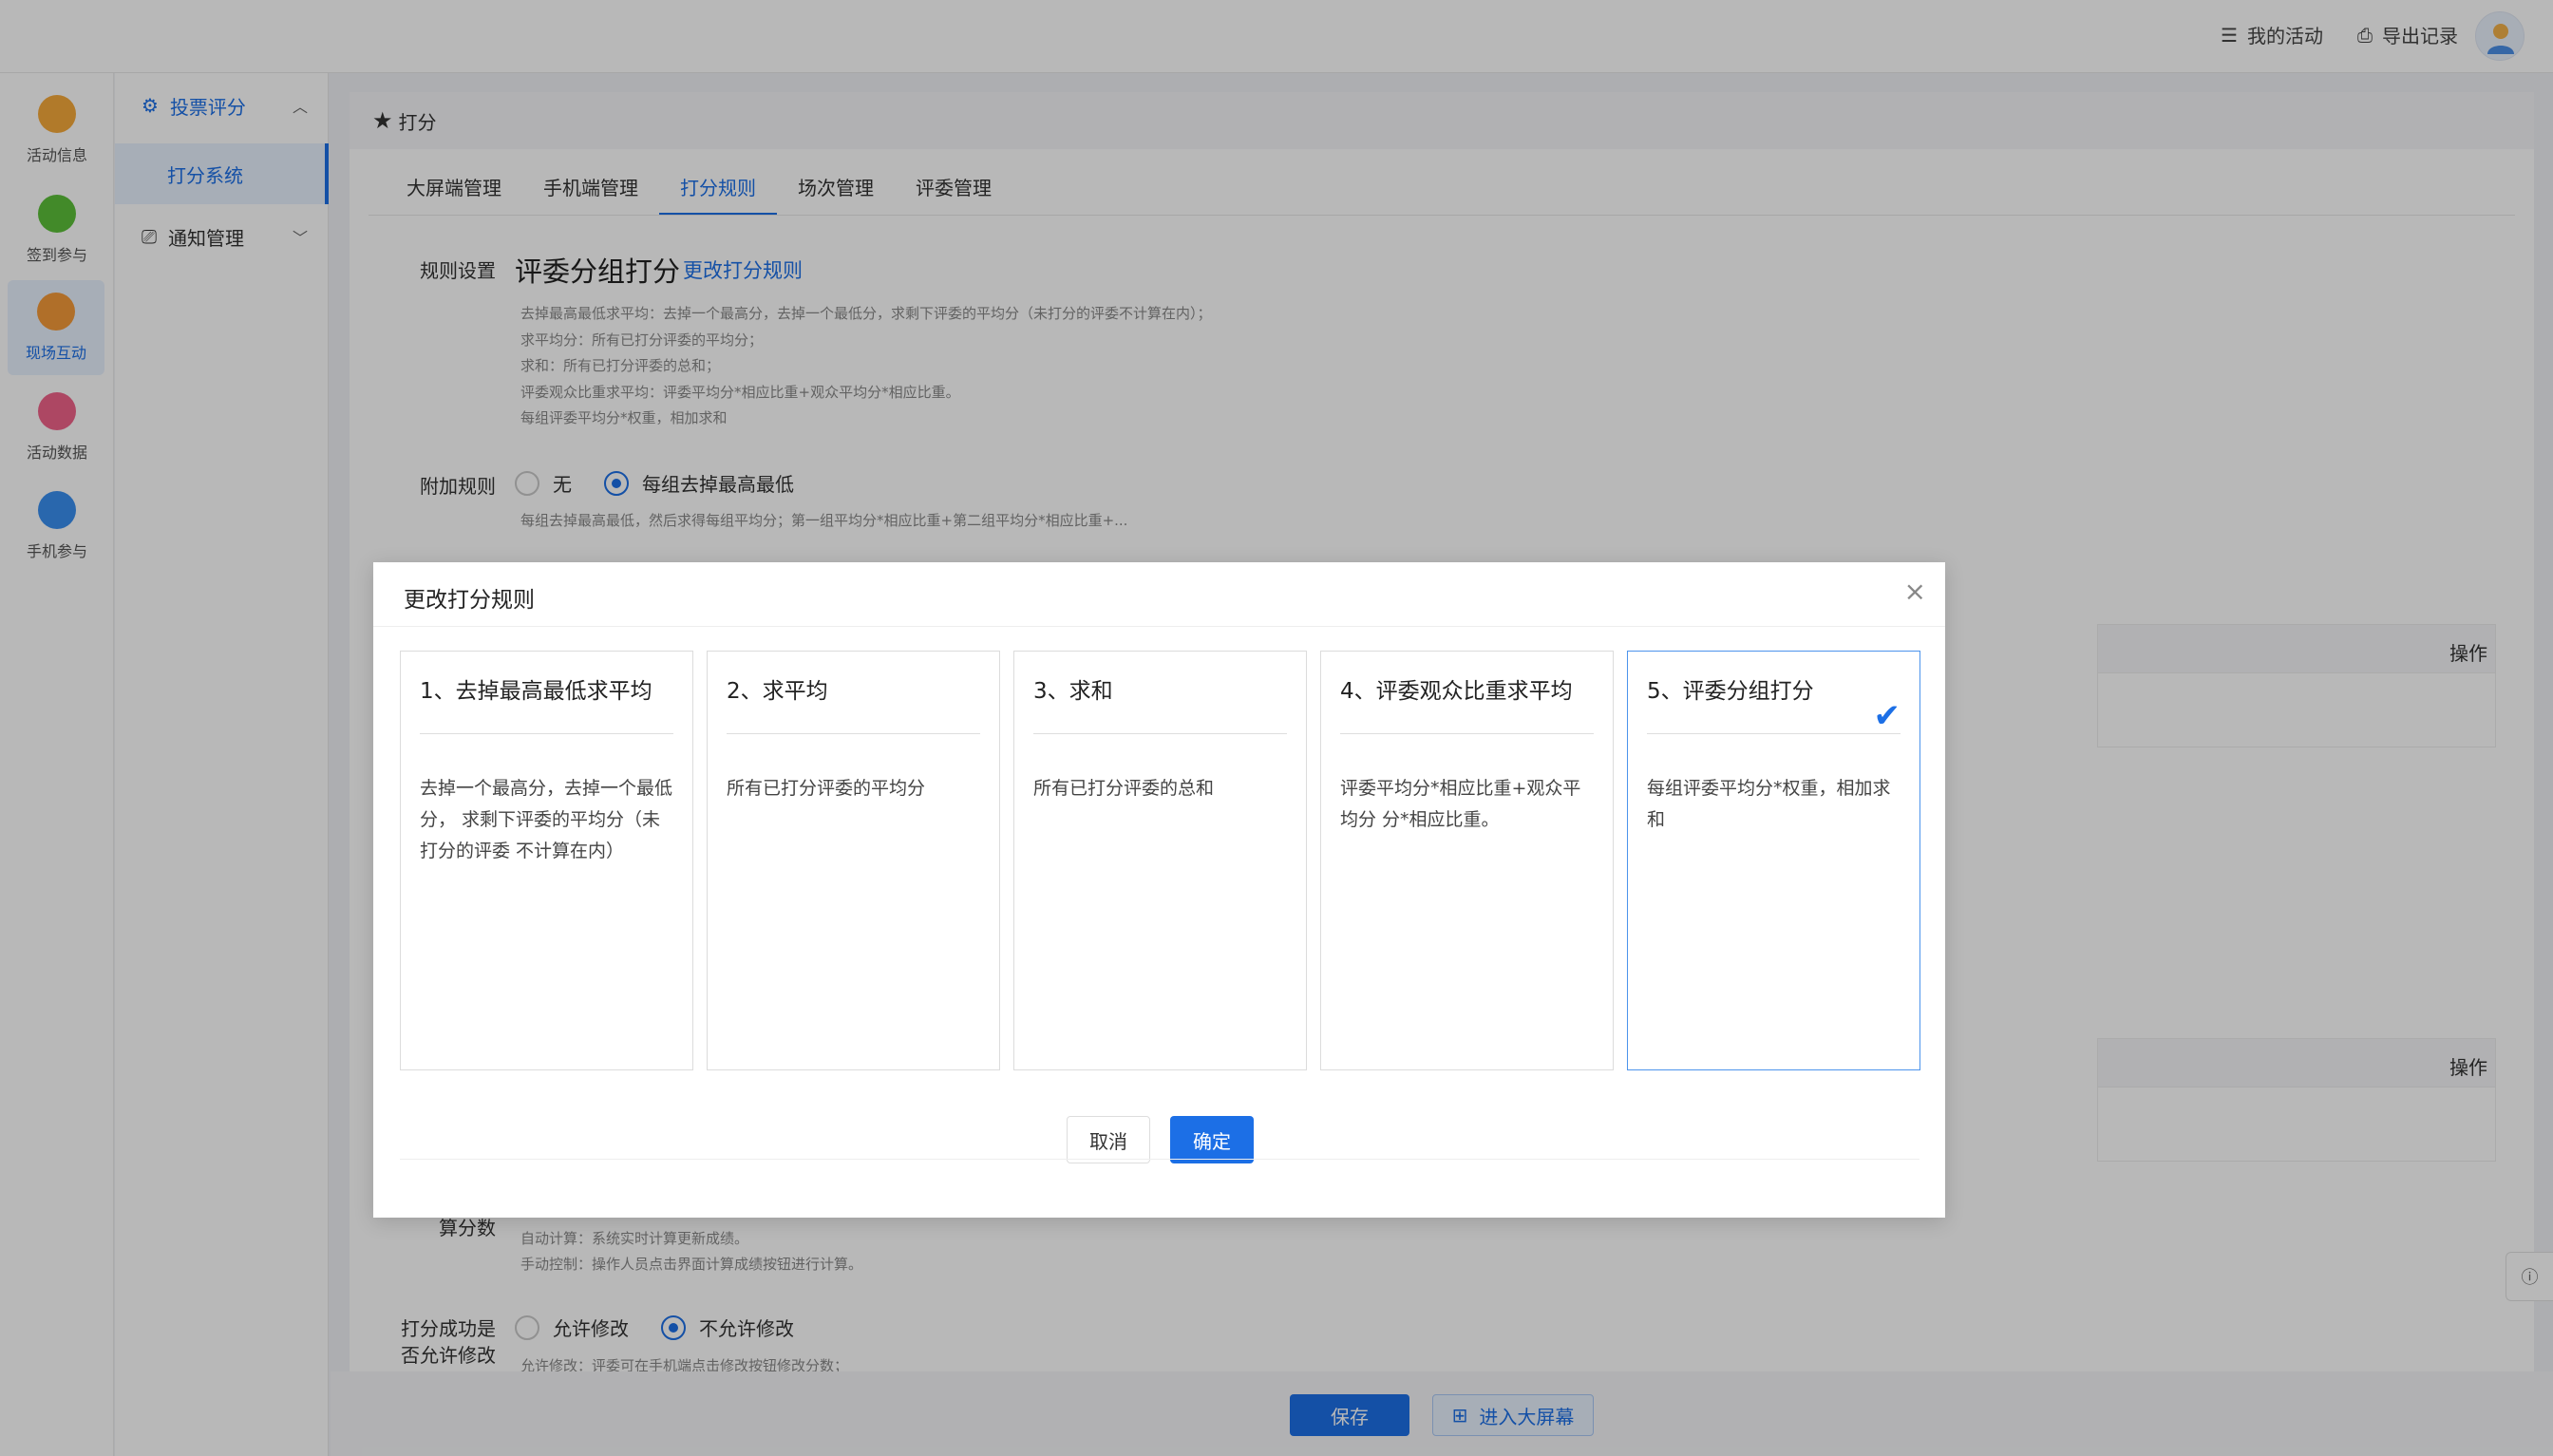  Describe the element at coordinates (1730, 691) in the screenshot. I see `card-title: 5、评委分组打分` at that location.